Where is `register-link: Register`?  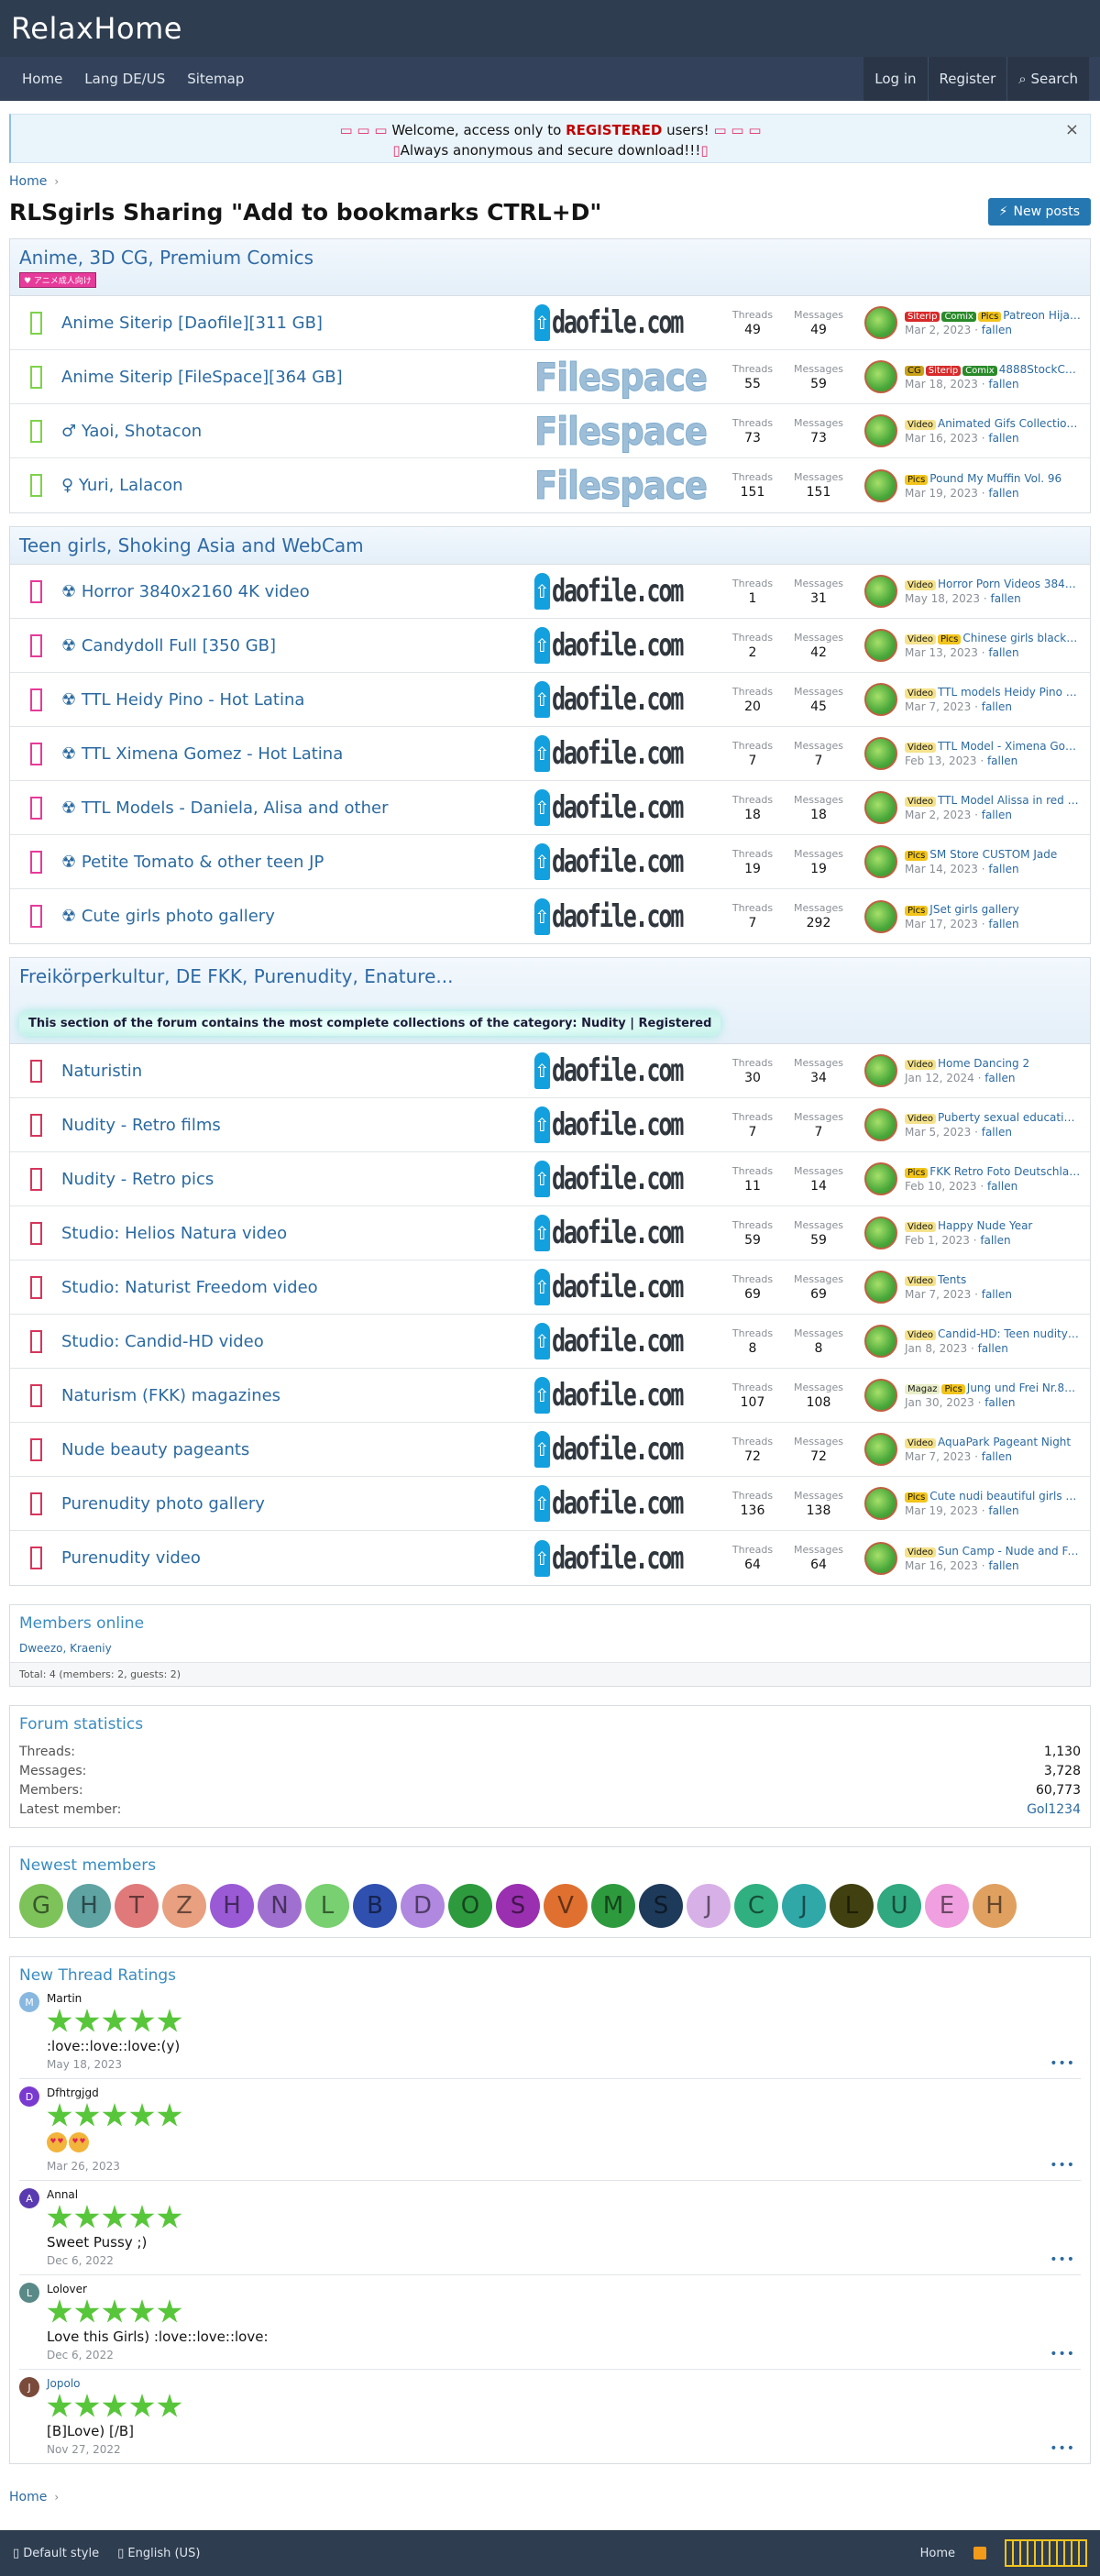
register-link: Register is located at coordinates (967, 79).